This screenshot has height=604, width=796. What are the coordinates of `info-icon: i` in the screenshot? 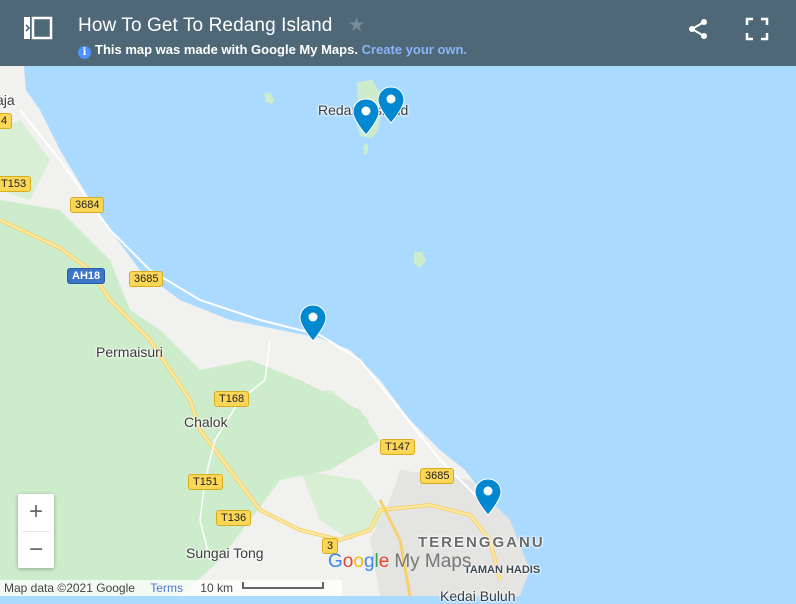 It's located at (84, 52).